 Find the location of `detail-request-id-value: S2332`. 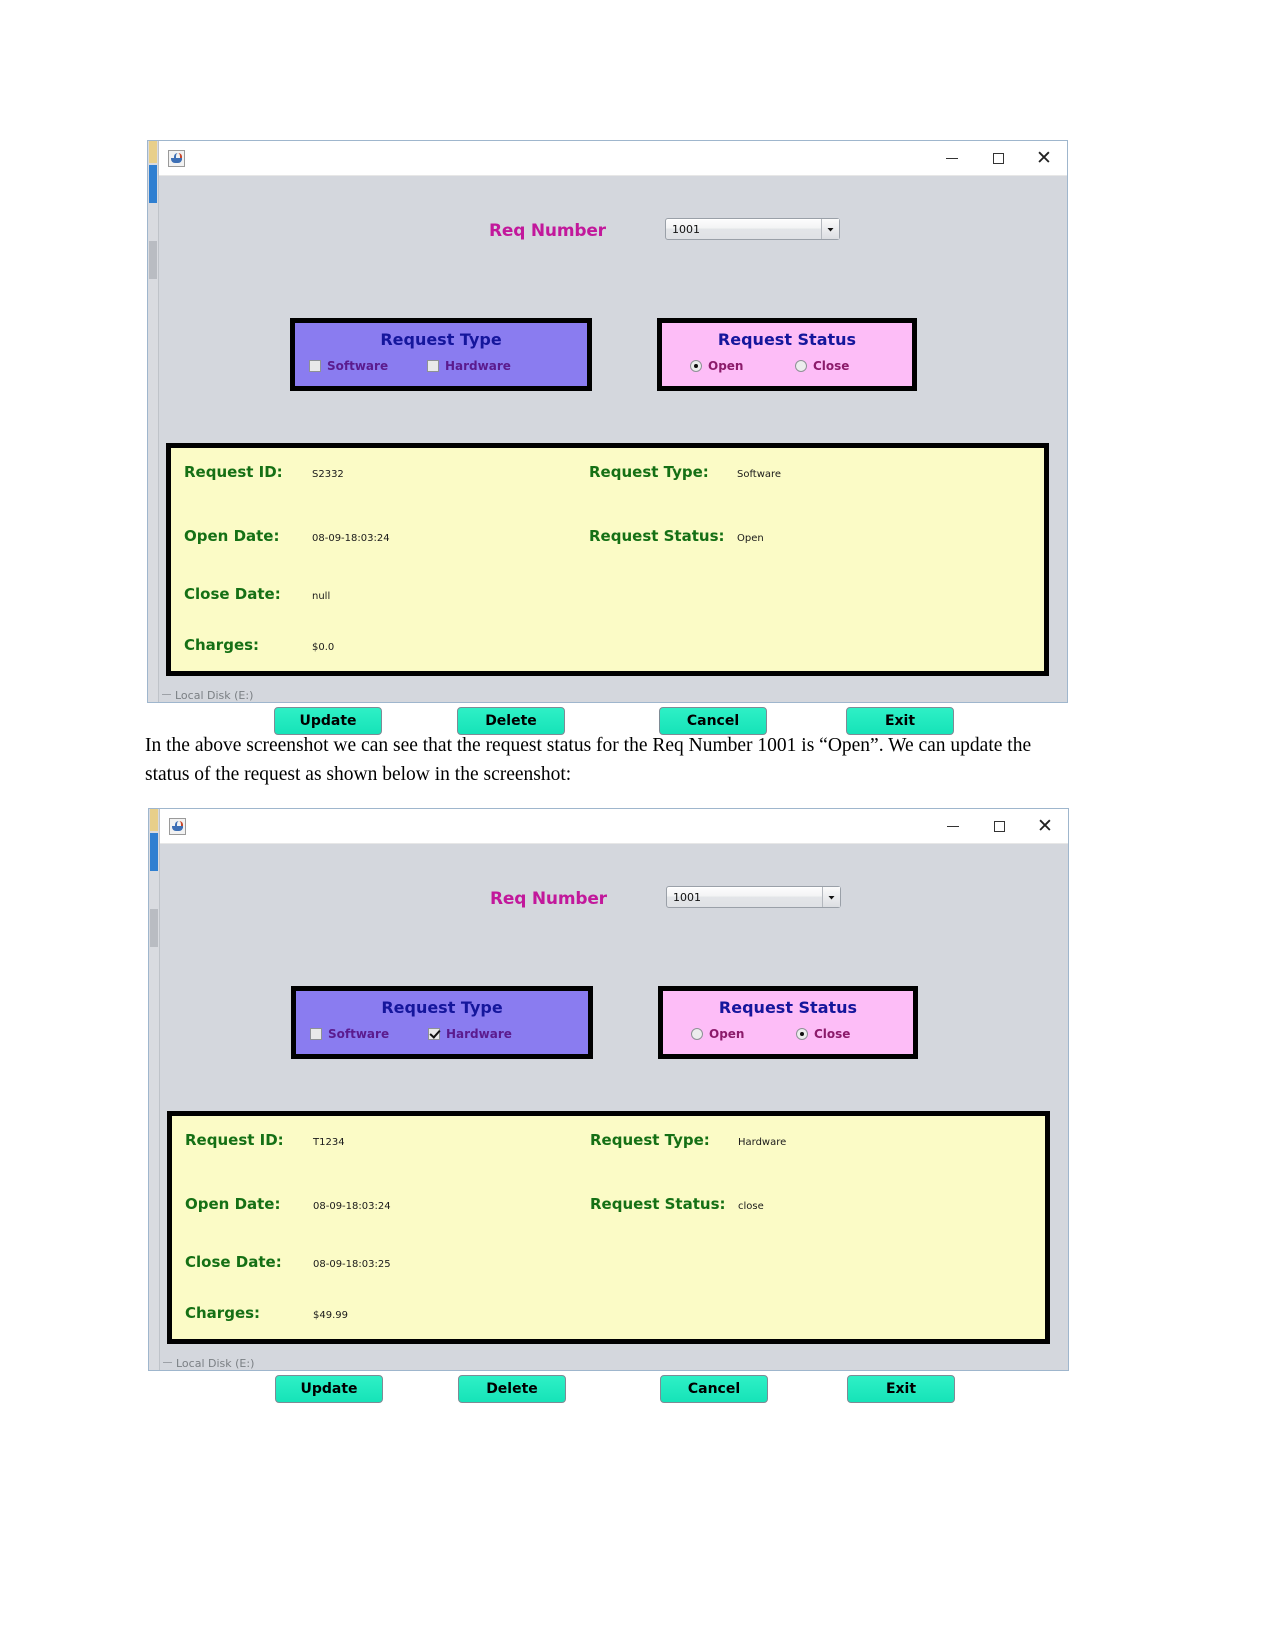

detail-request-id-value: S2332 is located at coordinates (328, 474).